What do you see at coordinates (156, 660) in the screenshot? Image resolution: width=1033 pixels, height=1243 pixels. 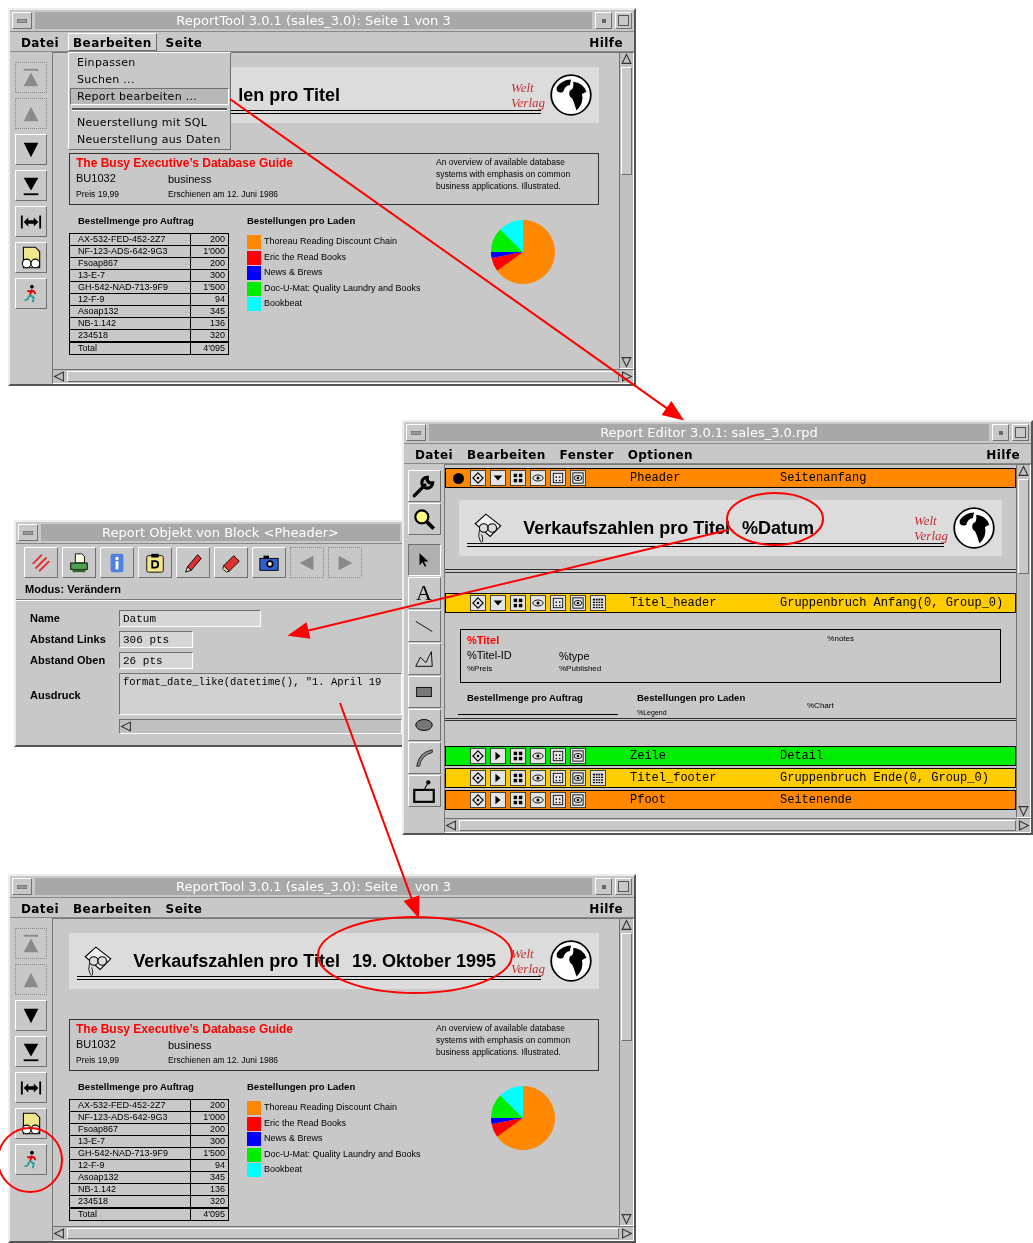 I see `input-field: 26 pts` at bounding box center [156, 660].